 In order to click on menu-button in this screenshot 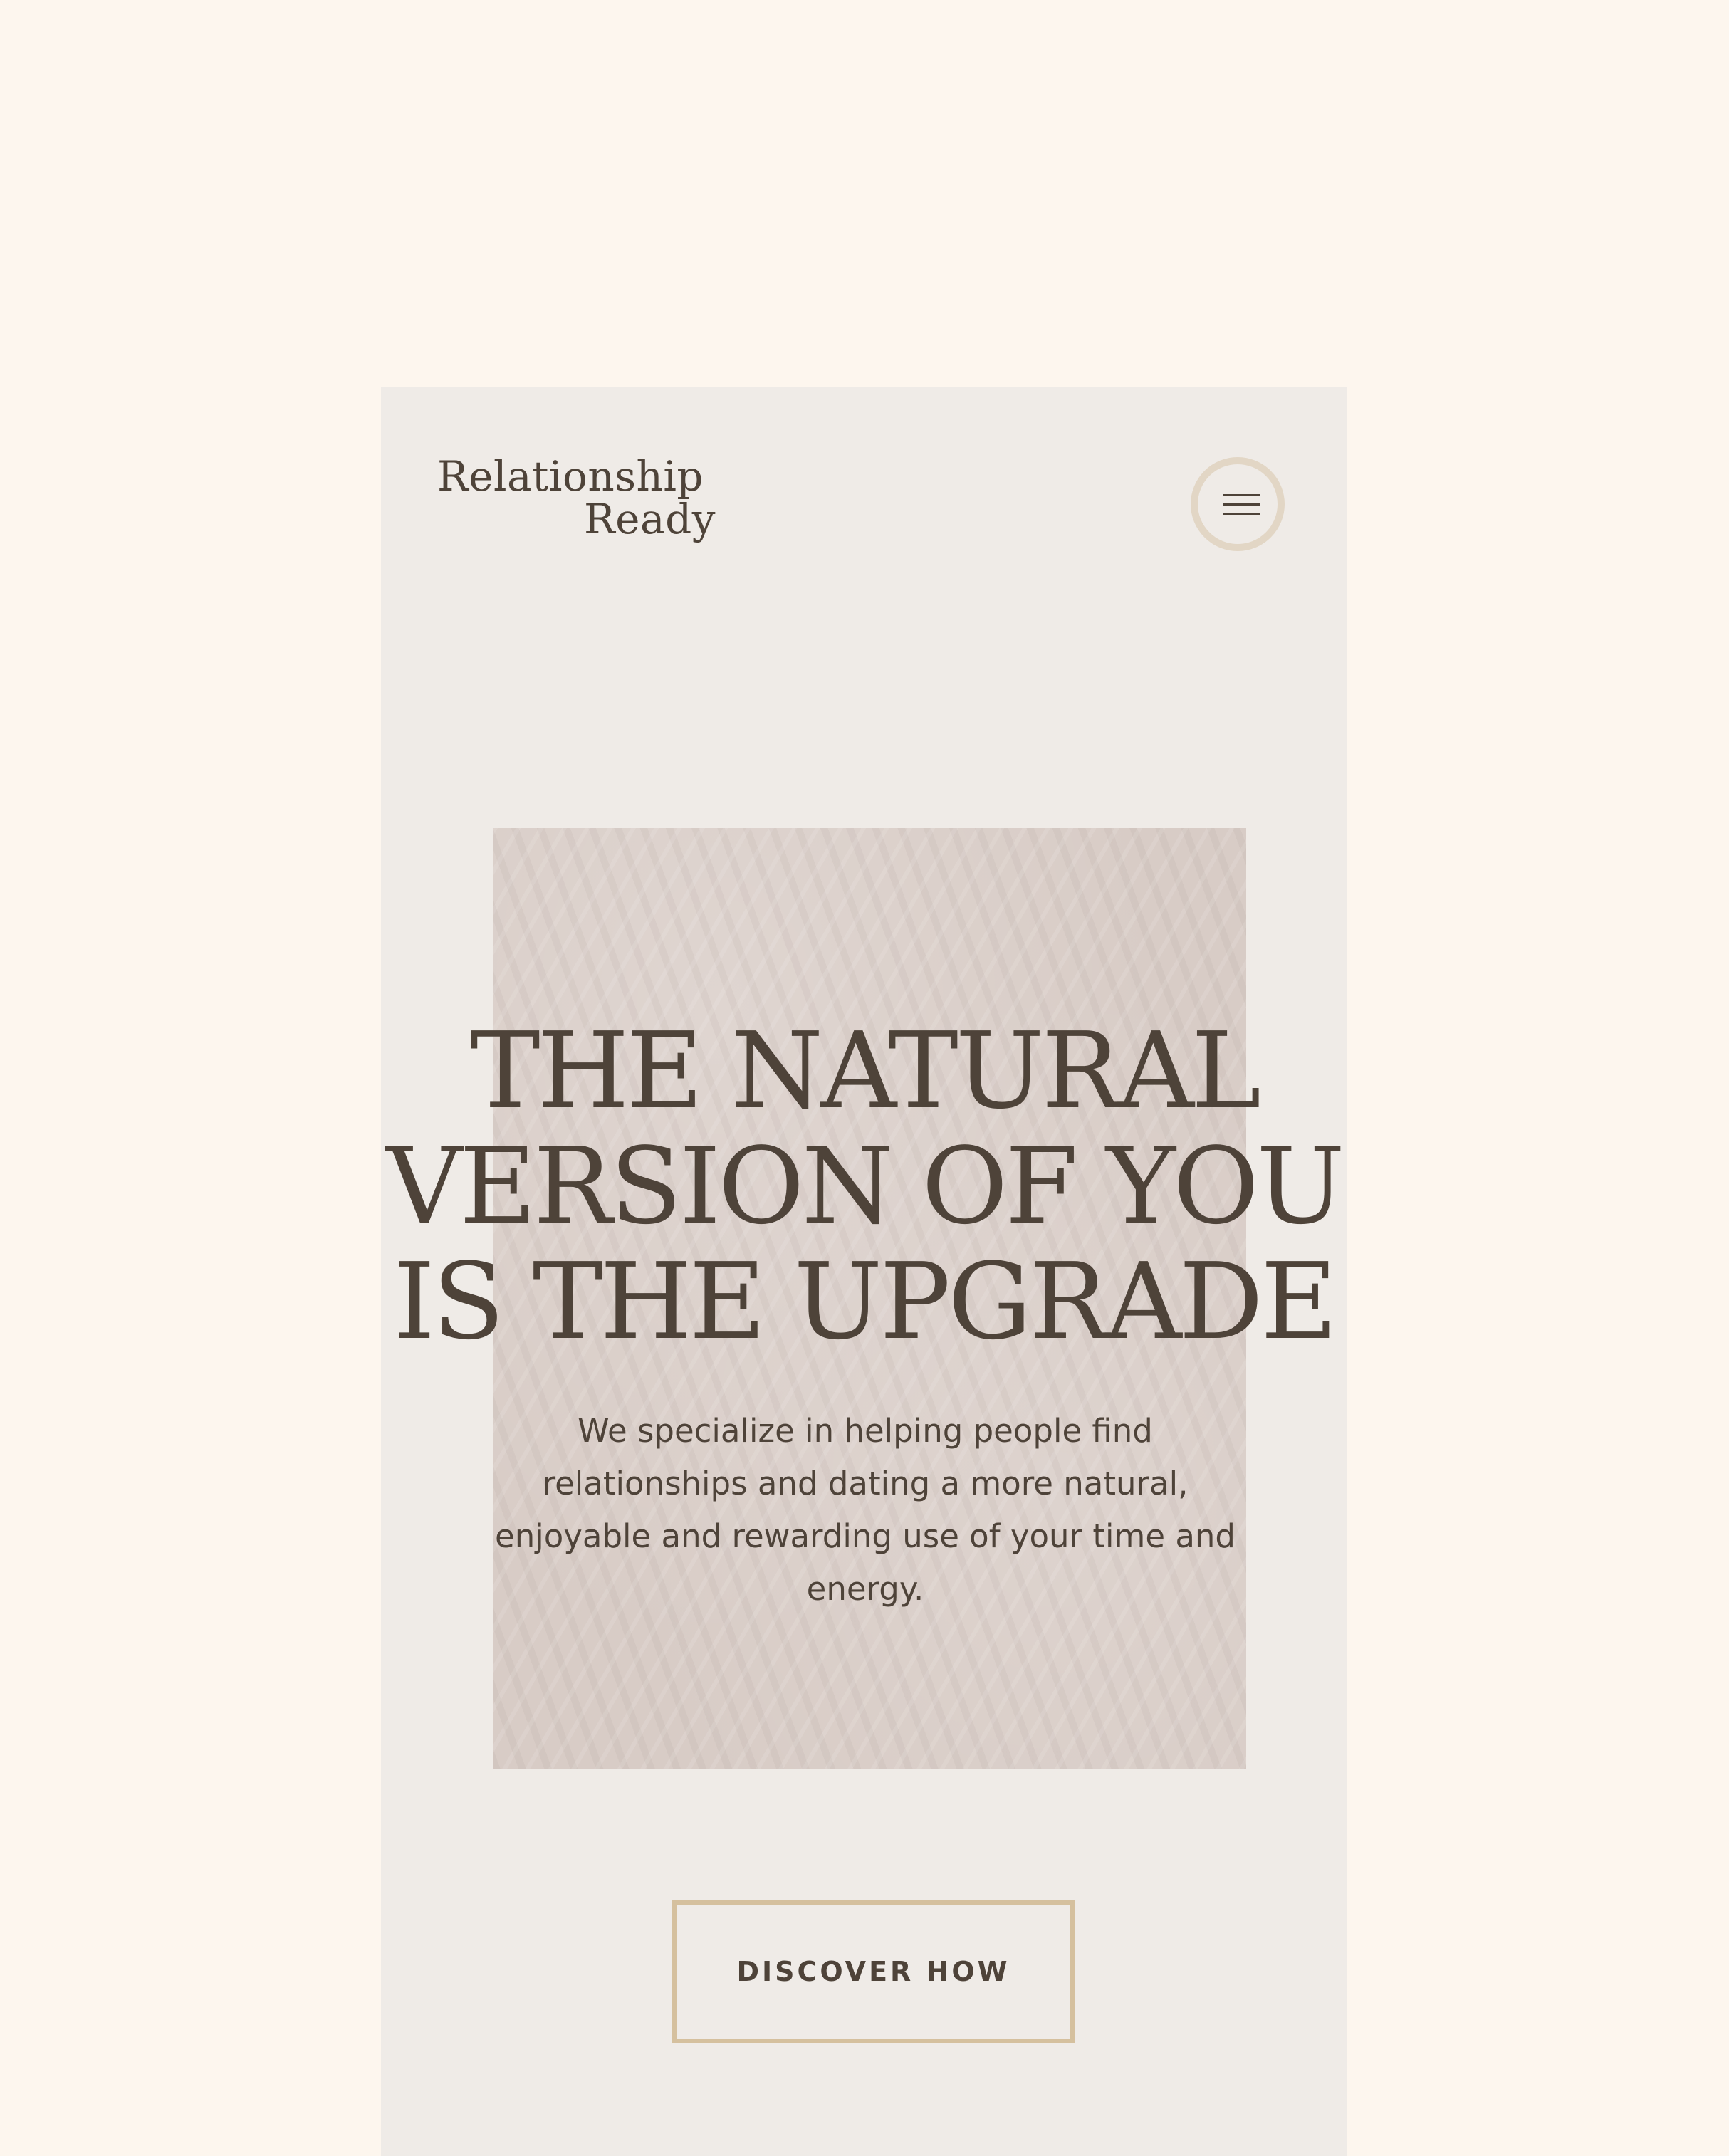, I will do `click(1238, 504)`.